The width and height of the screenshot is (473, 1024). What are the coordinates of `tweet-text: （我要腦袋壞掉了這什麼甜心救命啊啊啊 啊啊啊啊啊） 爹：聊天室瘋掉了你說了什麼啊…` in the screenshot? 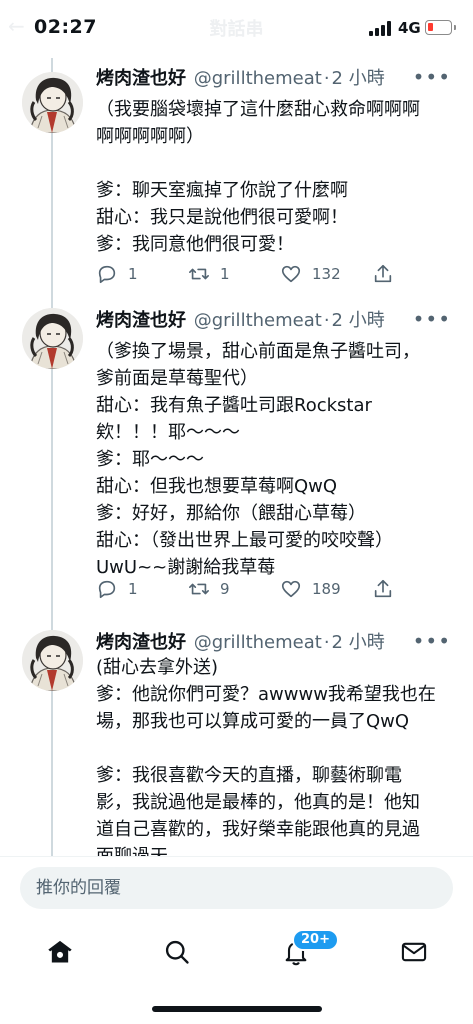 It's located at (276, 177).